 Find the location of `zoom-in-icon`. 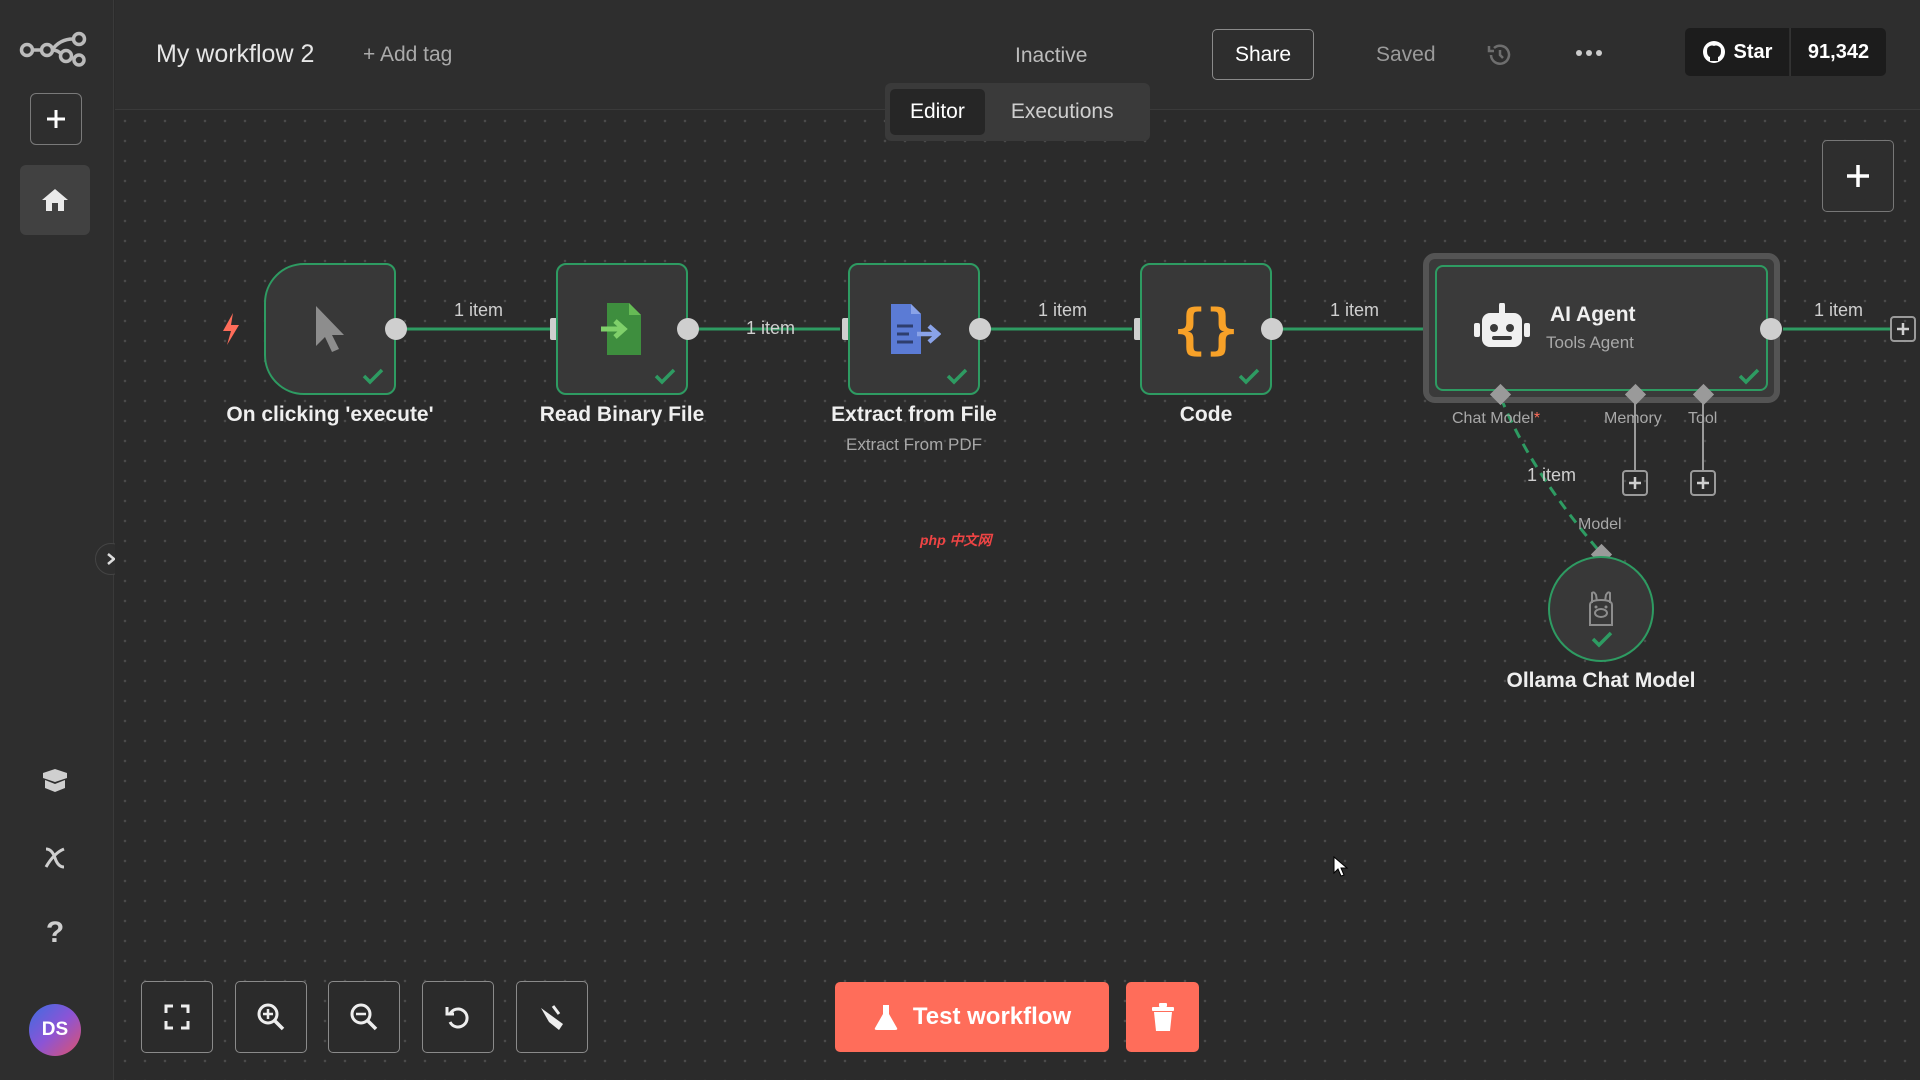

zoom-in-icon is located at coordinates (271, 1017).